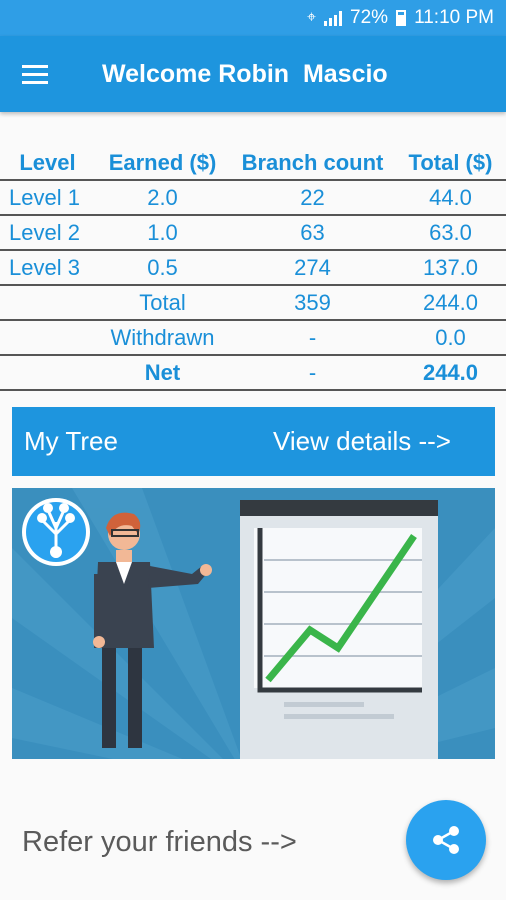 This screenshot has height=900, width=506. Describe the element at coordinates (47, 162) in the screenshot. I see `header-level: Level` at that location.